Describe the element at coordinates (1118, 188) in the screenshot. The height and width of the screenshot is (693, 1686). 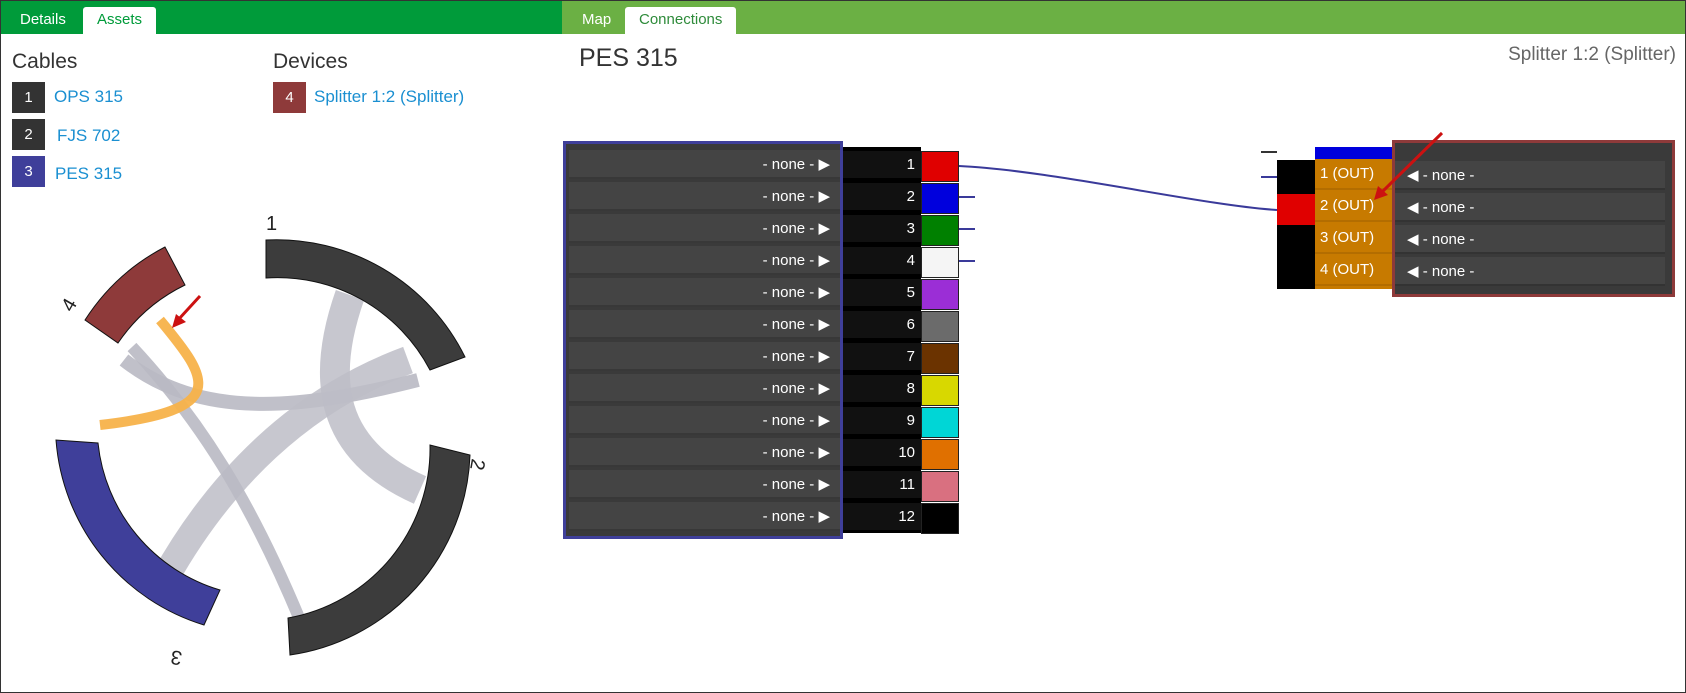
I see `fiber-1-connection` at that location.